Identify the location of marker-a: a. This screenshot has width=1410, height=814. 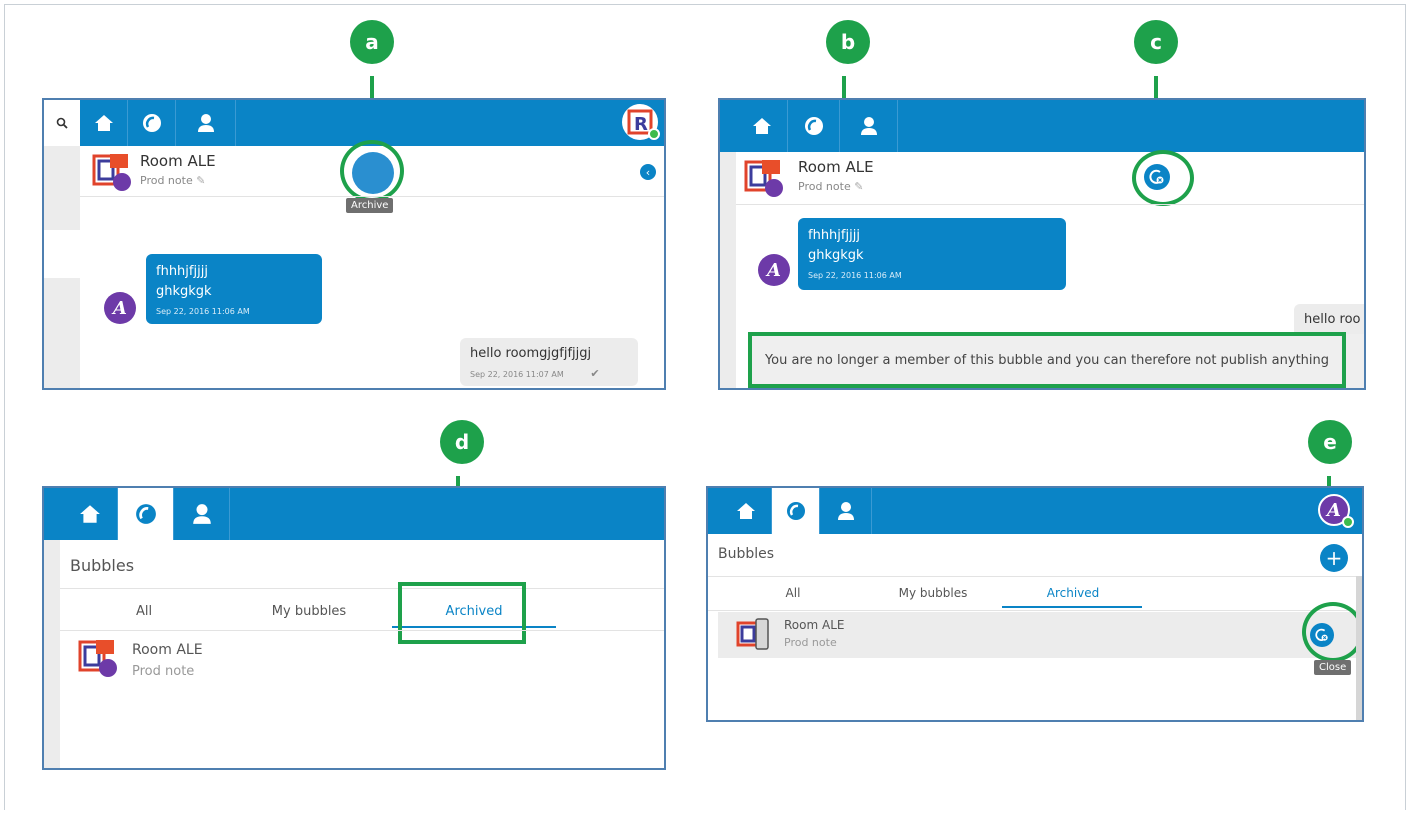
(372, 42).